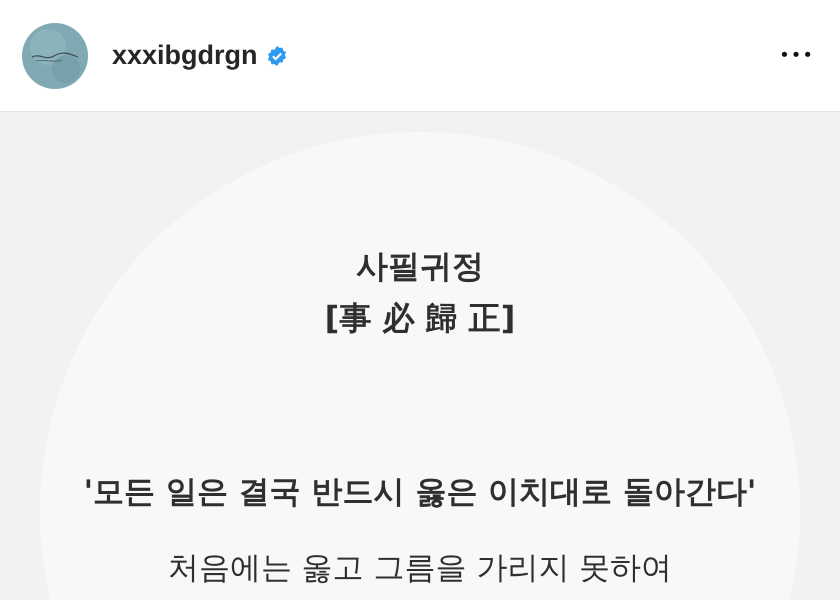 This screenshot has height=600, width=840. What do you see at coordinates (420, 568) in the screenshot?
I see `body-text: 처음에는 옳고 그름을 가리지 못하여` at bounding box center [420, 568].